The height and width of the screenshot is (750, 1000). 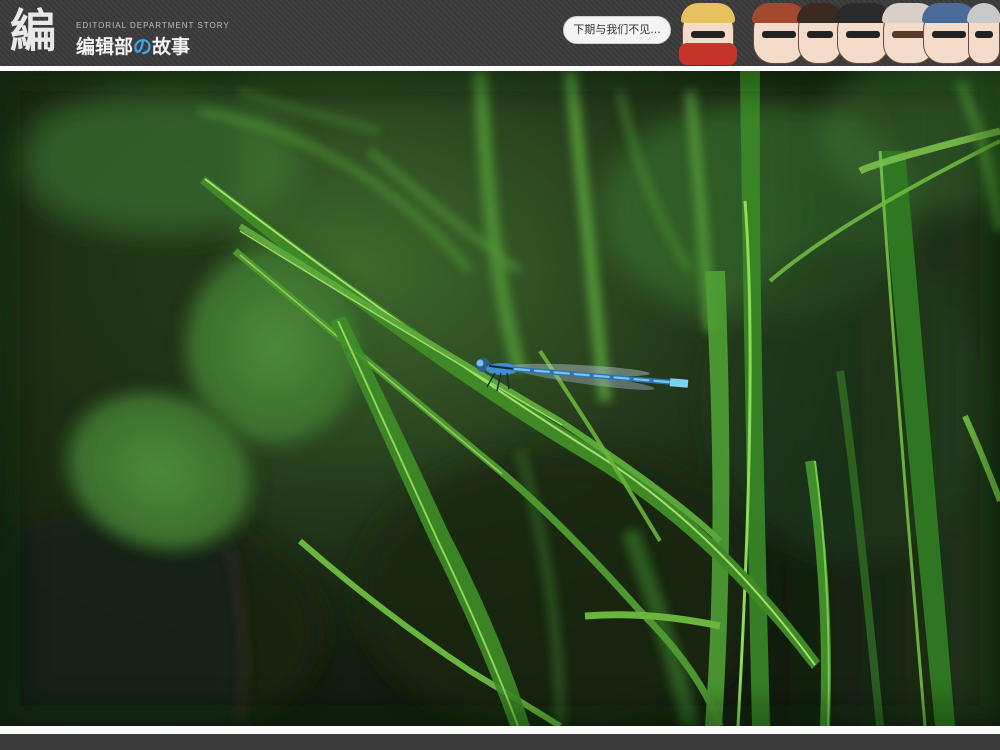 I want to click on logo-name-part2: 故事, so click(x=171, y=47).